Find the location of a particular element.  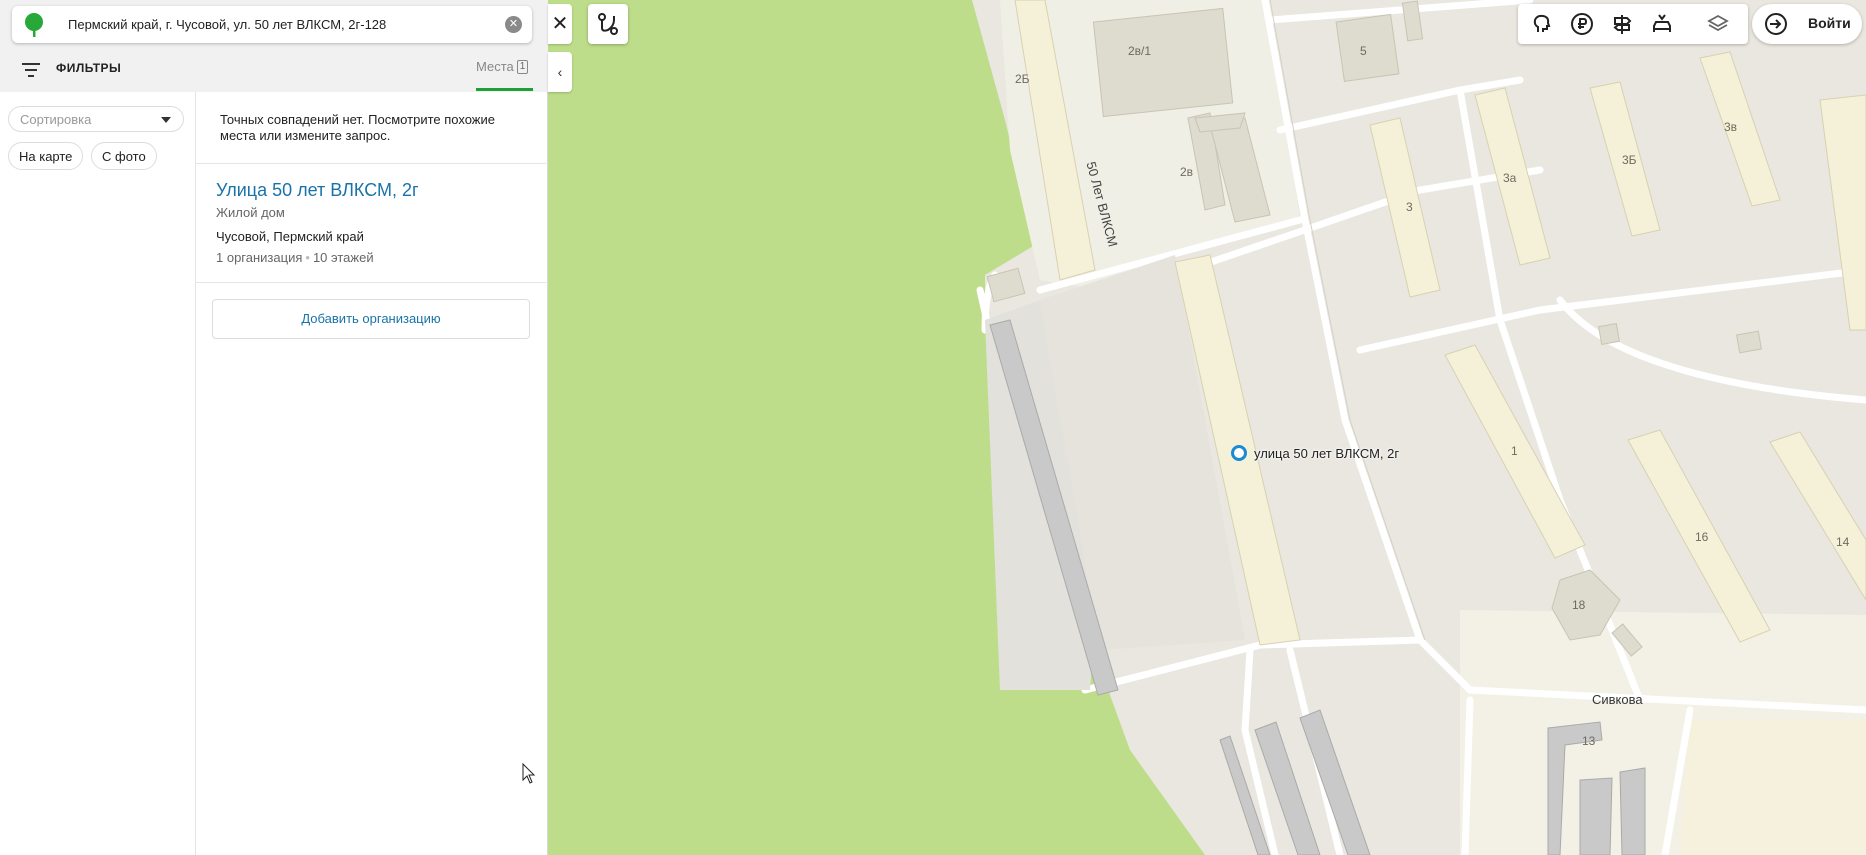

result-floors: 10 этажей is located at coordinates (343, 257).